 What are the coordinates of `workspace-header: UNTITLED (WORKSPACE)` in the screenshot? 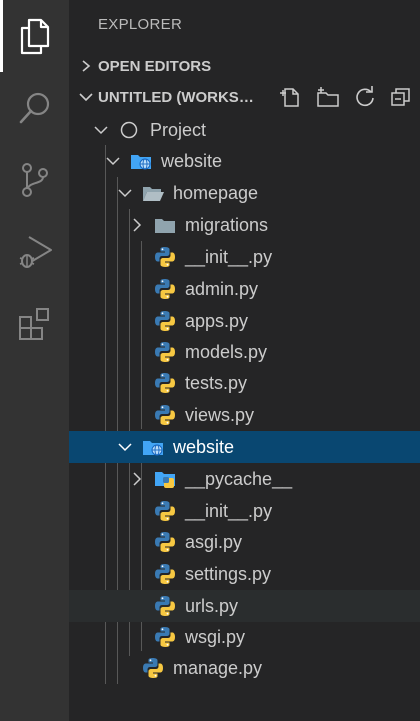 It's located at (244, 97).